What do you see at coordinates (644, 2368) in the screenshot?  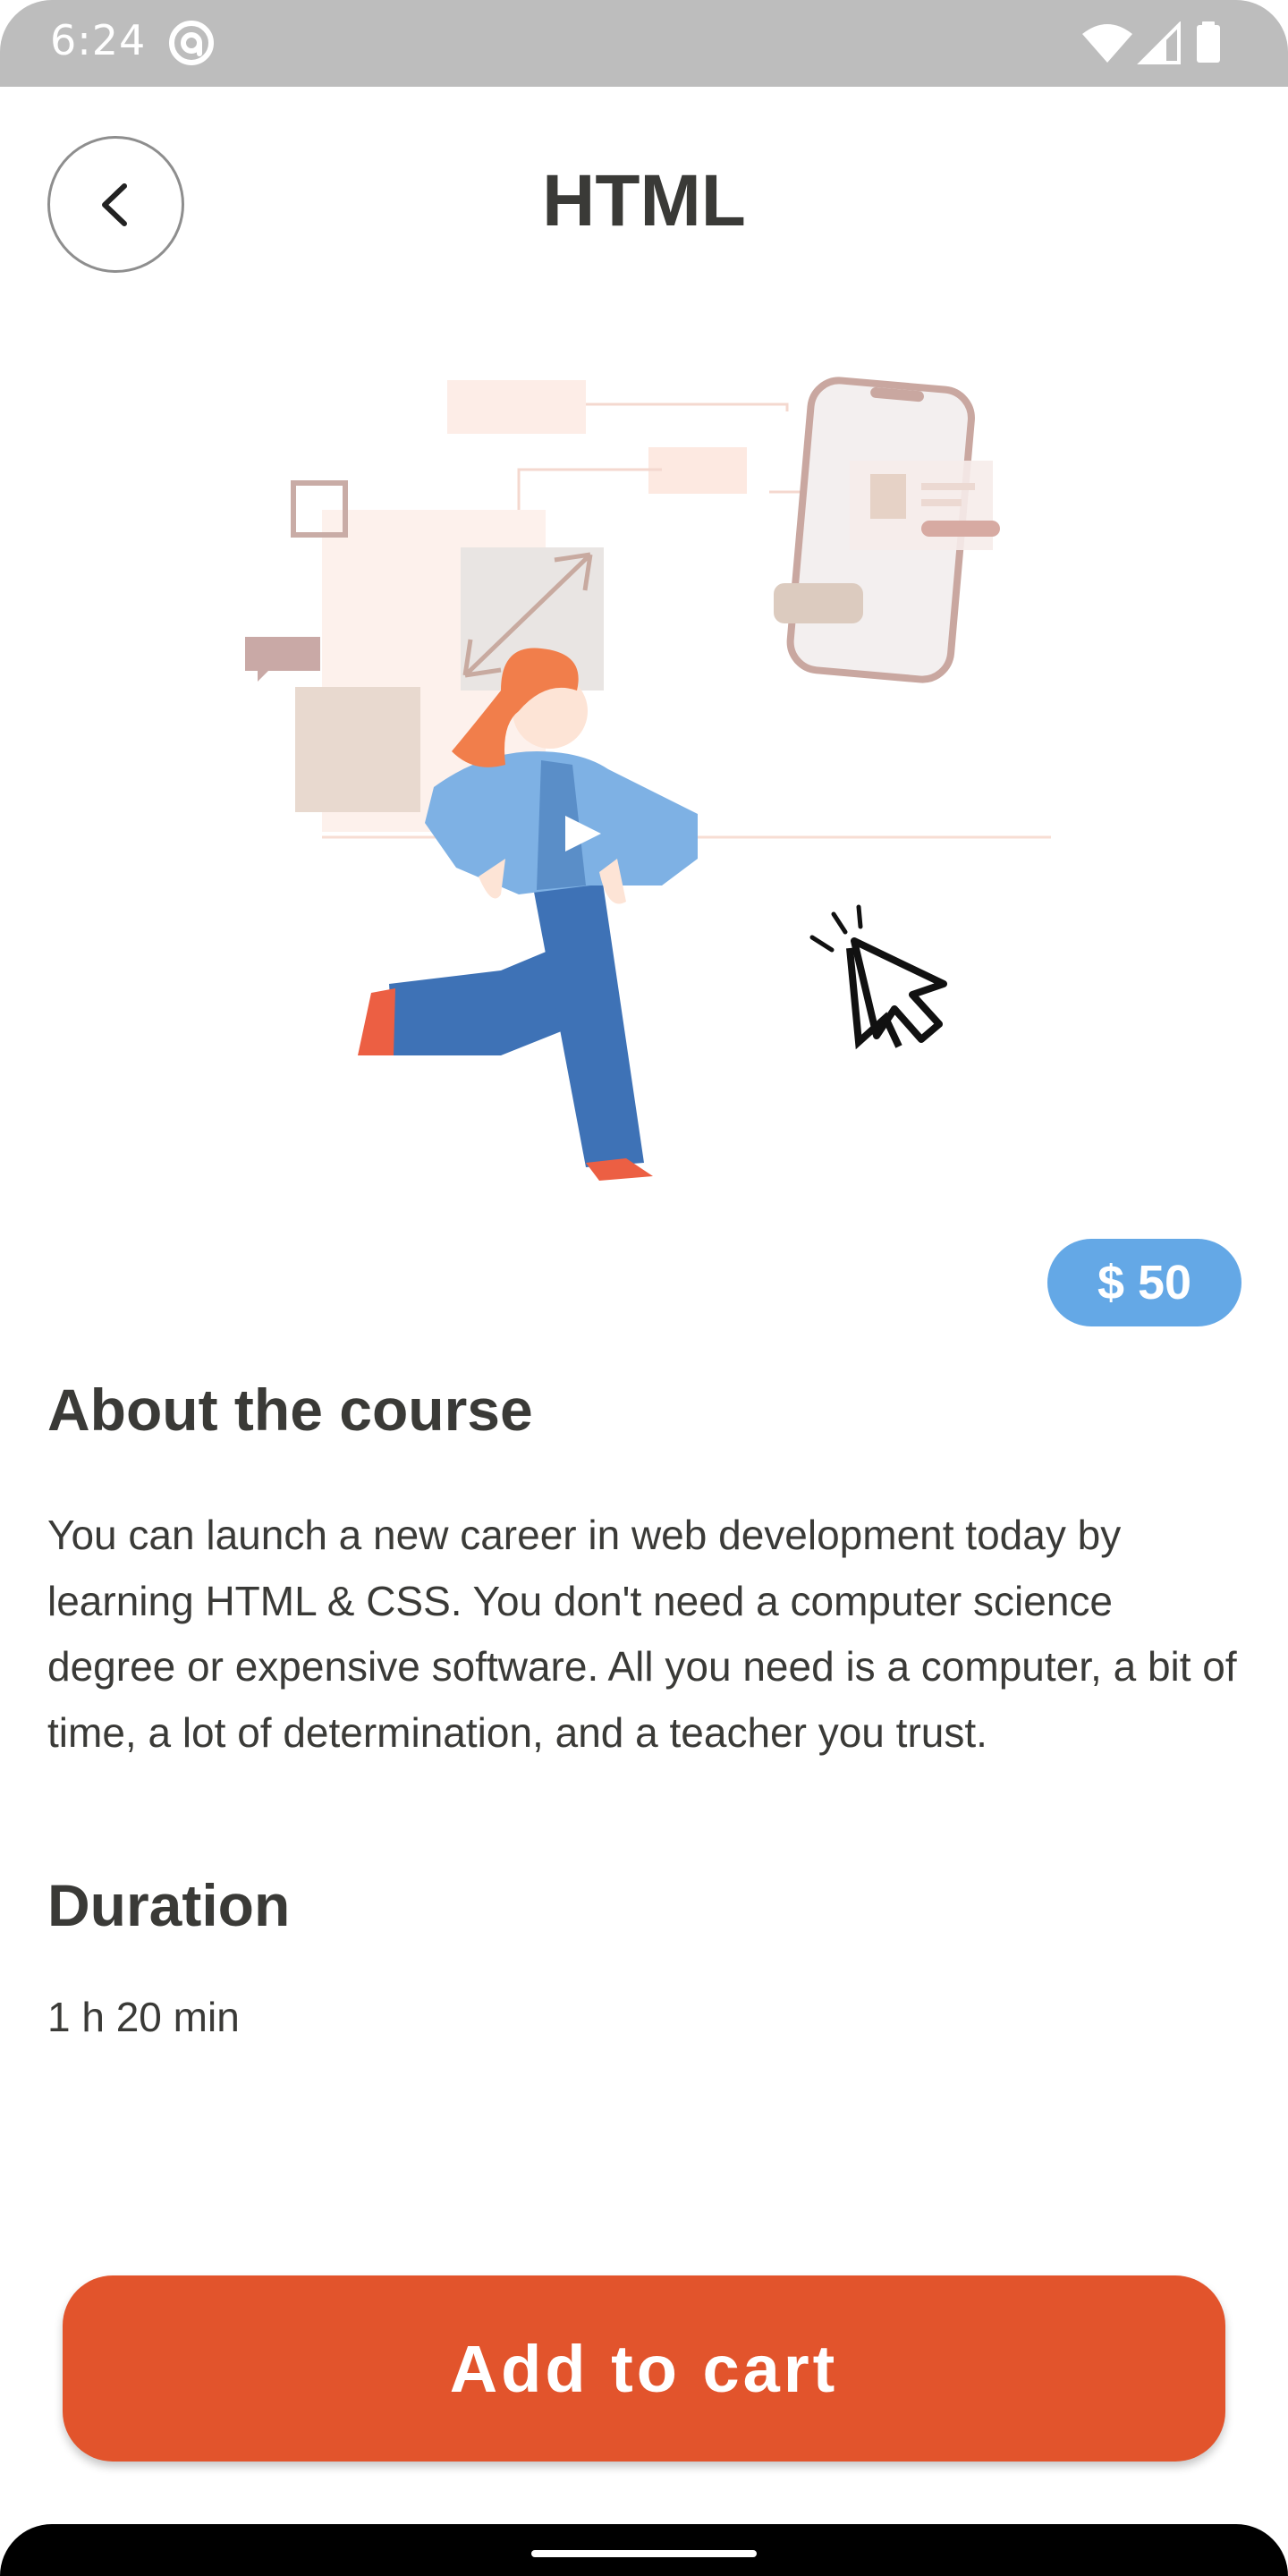 I see `add-to-cart-button: Add to cart` at bounding box center [644, 2368].